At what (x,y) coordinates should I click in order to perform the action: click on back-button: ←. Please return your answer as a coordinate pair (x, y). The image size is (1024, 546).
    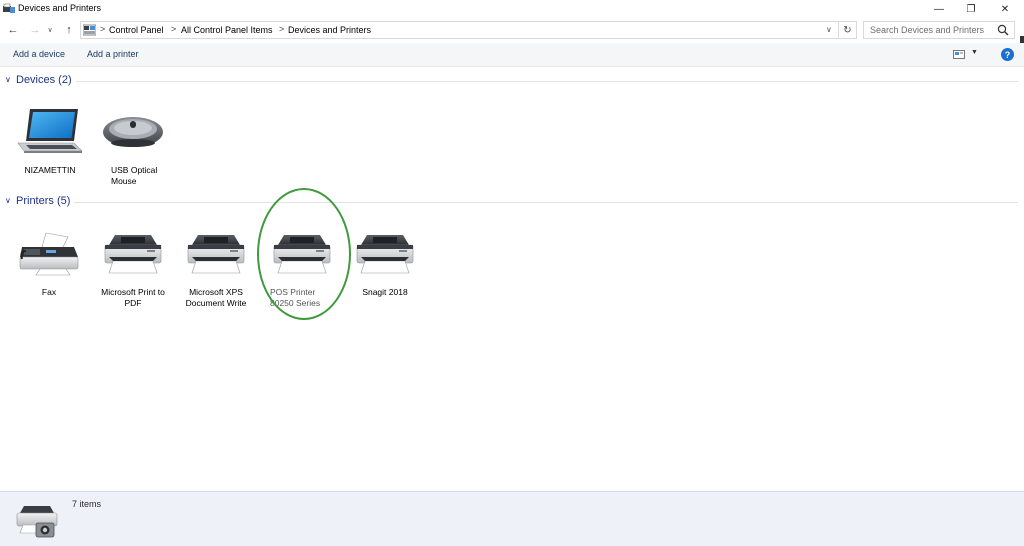
    Looking at the image, I should click on (13, 30).